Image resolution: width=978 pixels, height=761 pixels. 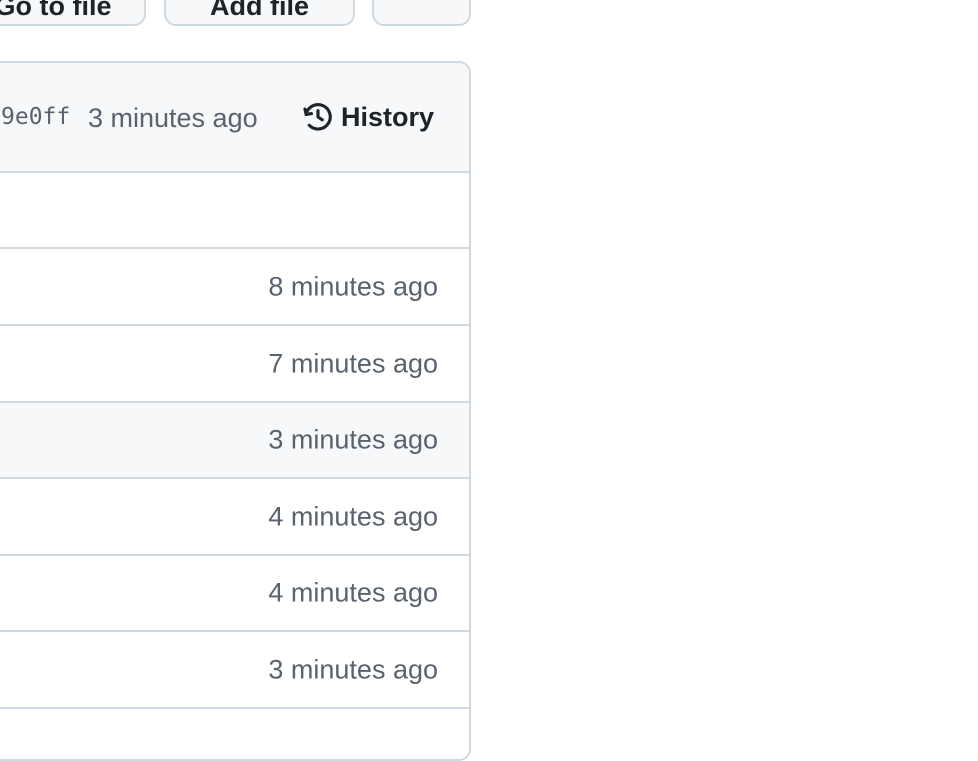 What do you see at coordinates (234, 670) in the screenshot?
I see `file-row: 3 minutes ago` at bounding box center [234, 670].